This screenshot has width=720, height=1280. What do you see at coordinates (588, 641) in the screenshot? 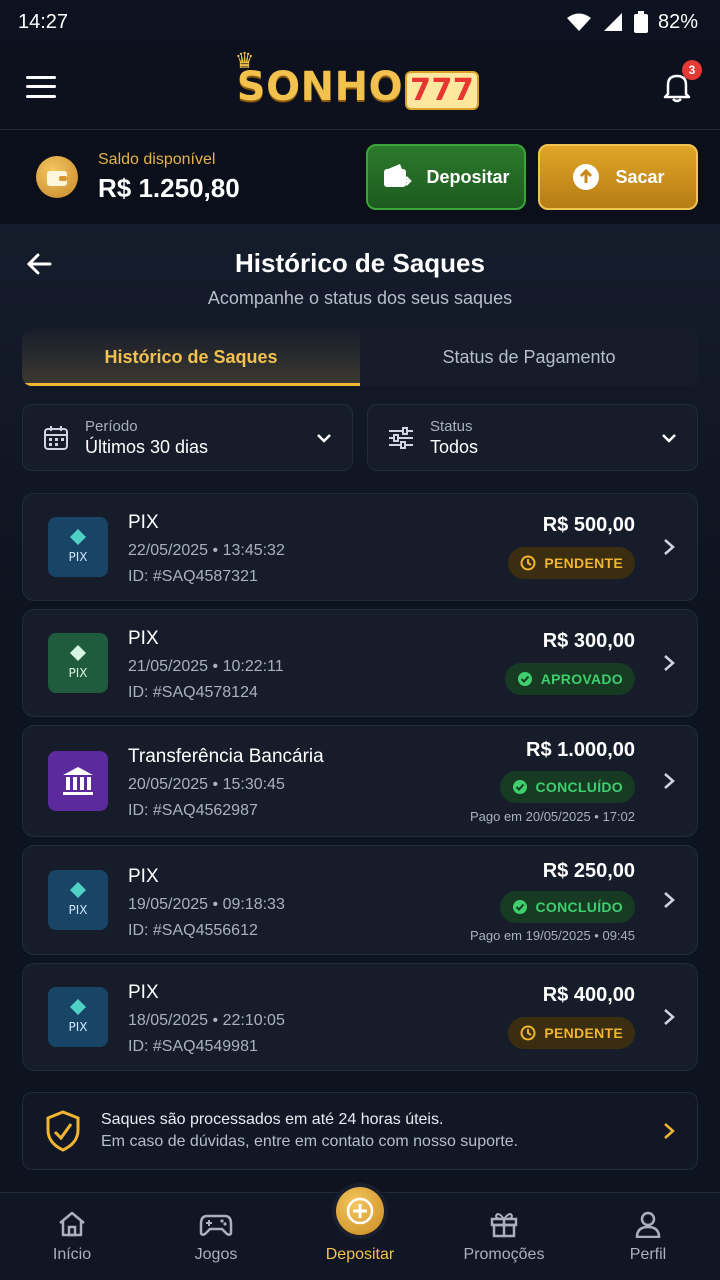
I see `amount: R$ 300,00` at bounding box center [588, 641].